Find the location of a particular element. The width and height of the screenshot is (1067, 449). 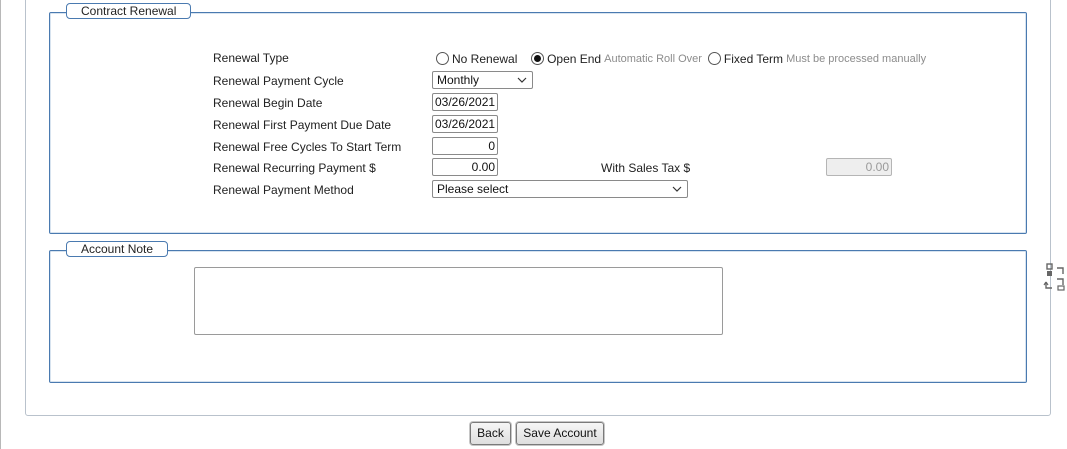

fixed-term-radio-label: Fixed Term is located at coordinates (753, 59).